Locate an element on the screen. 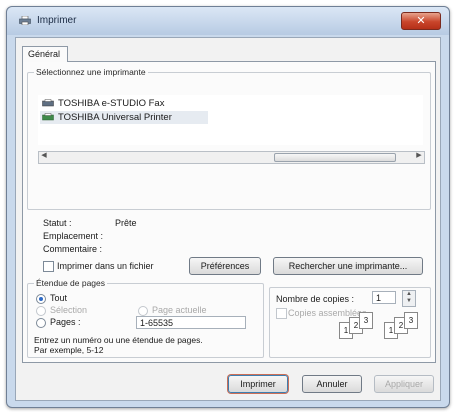 This screenshot has height=412, width=454. page-range-example: Par exemple, 5-12 is located at coordinates (69, 350).